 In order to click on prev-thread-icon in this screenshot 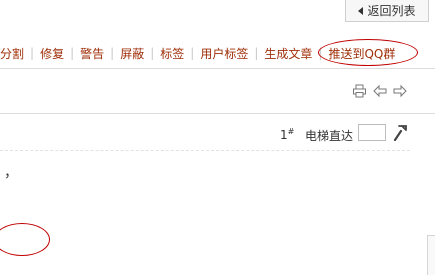, I will do `click(380, 91)`.